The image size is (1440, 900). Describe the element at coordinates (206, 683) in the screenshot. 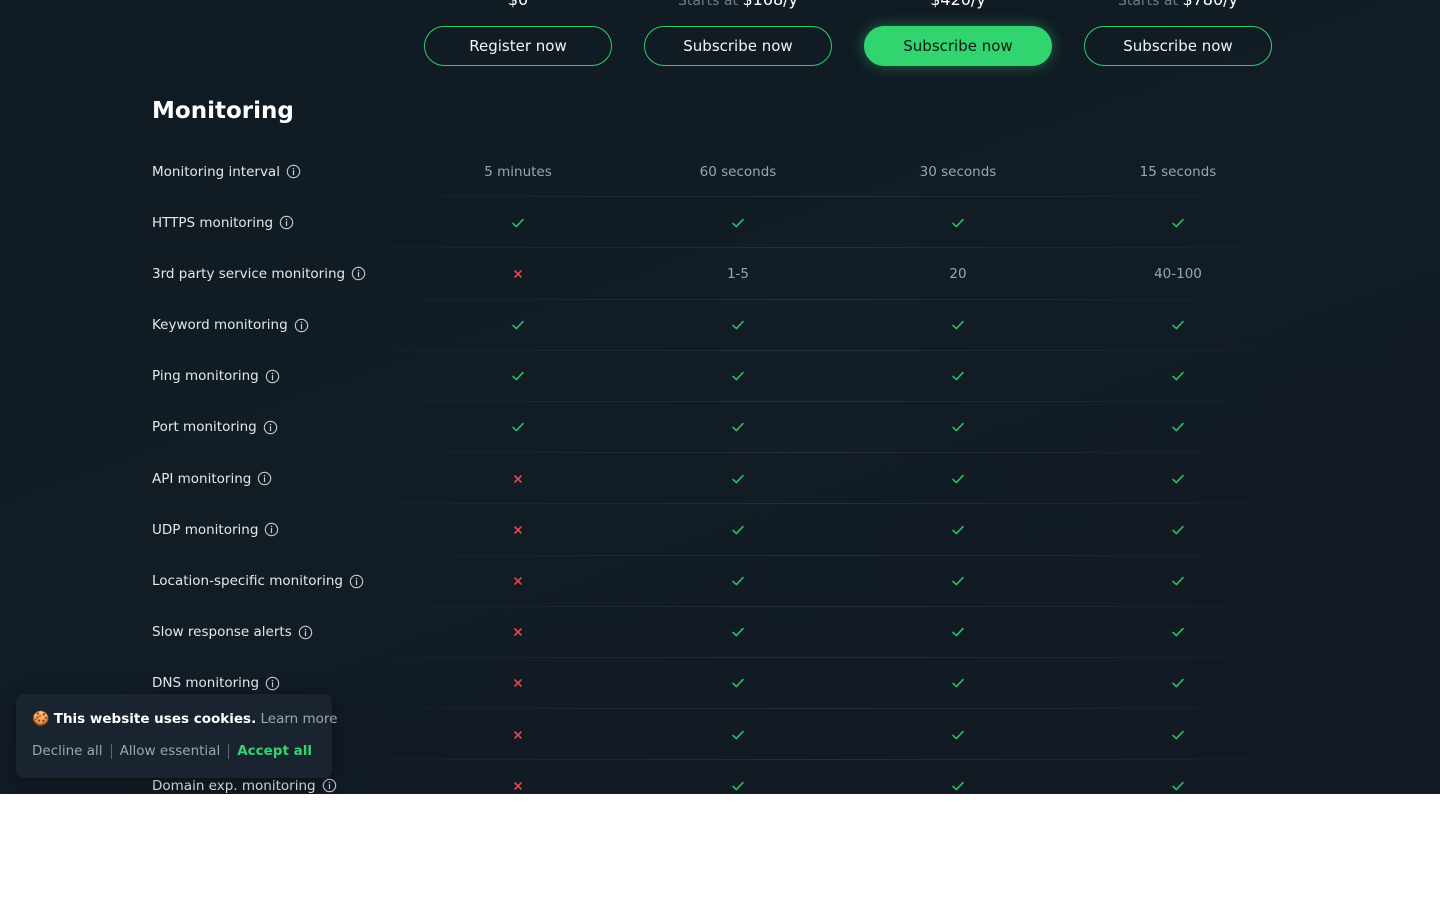

I see `feature-label-text: DNS monitoring` at that location.